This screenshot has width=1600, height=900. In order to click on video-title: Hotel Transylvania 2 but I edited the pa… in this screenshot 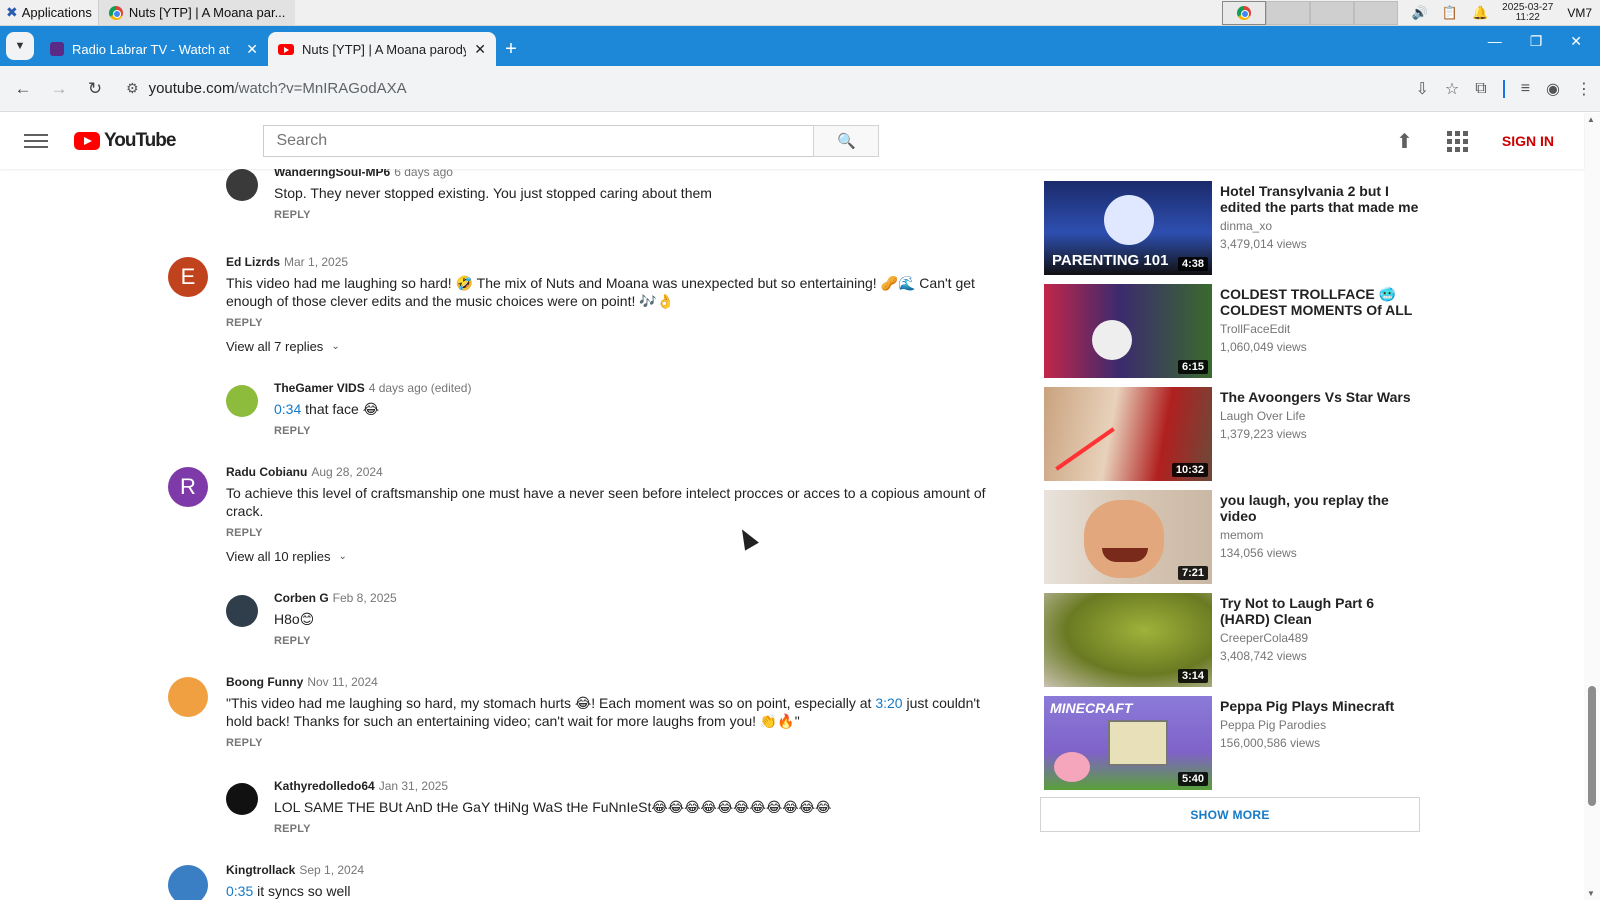, I will do `click(1320, 199)`.